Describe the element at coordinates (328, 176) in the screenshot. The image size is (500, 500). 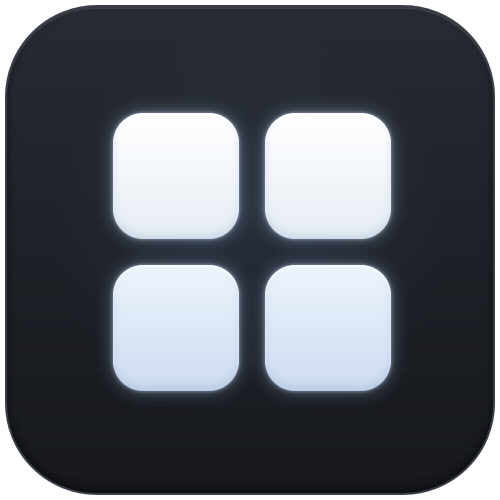
I see `grid-tile-top-right` at that location.